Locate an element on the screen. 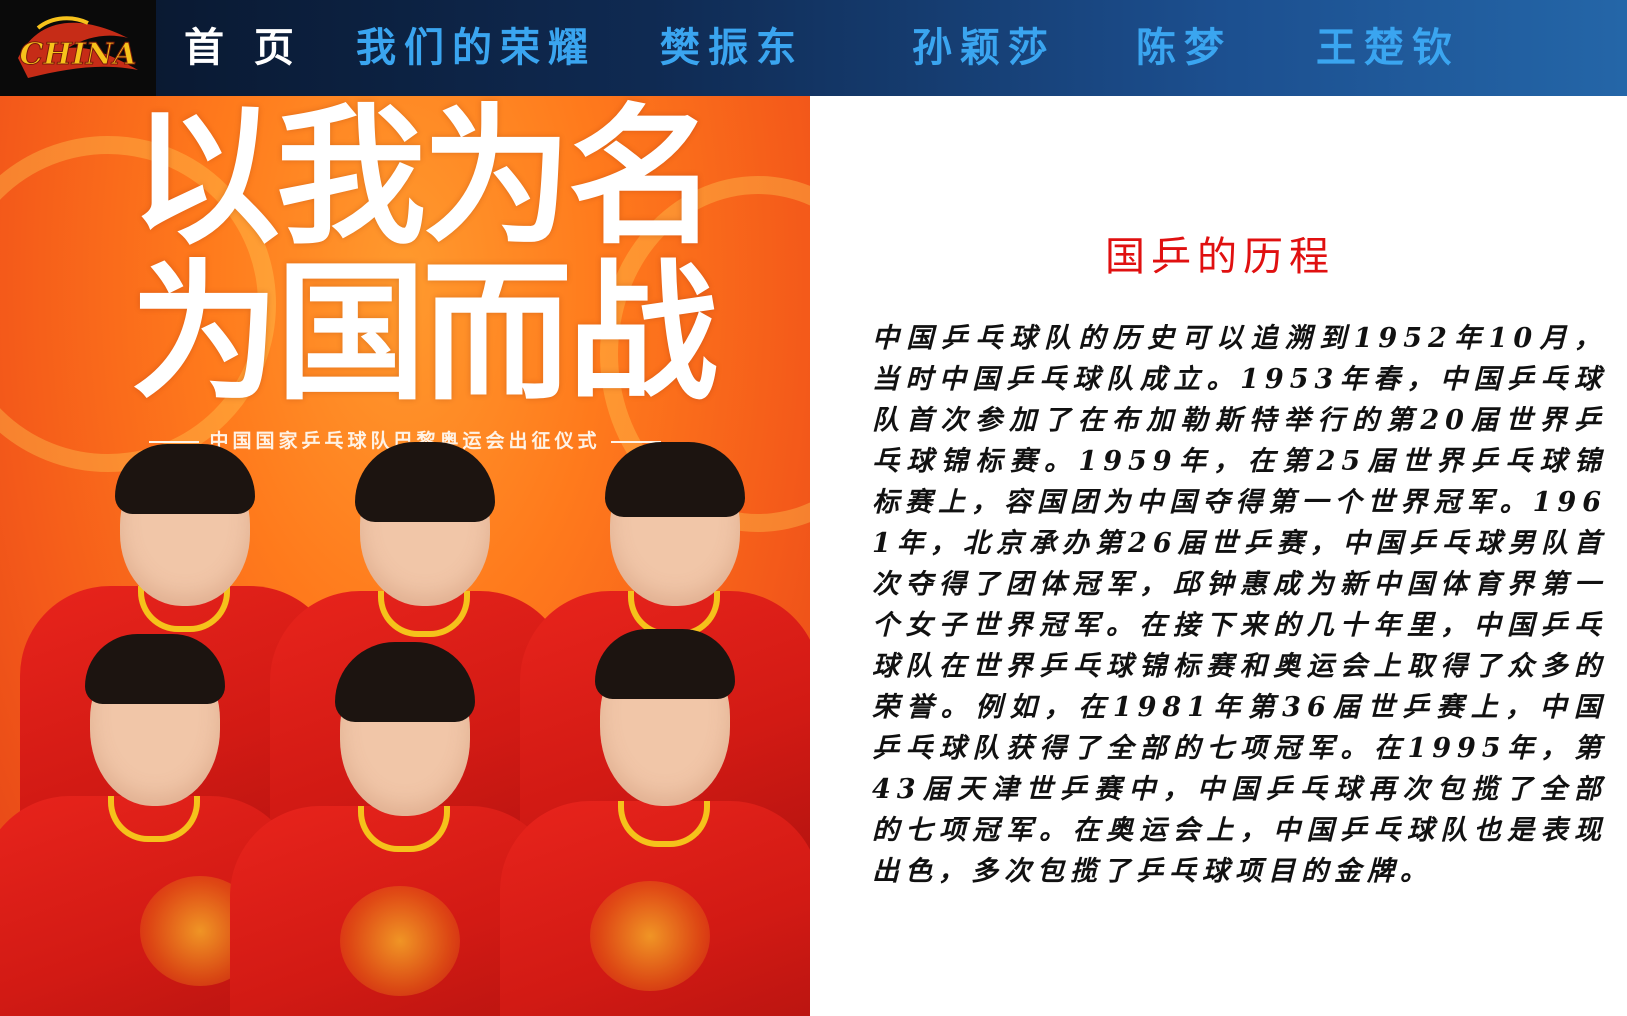 This screenshot has width=1627, height=1016. nav-sun-yingsha: 孙颖莎 is located at coordinates (984, 48).